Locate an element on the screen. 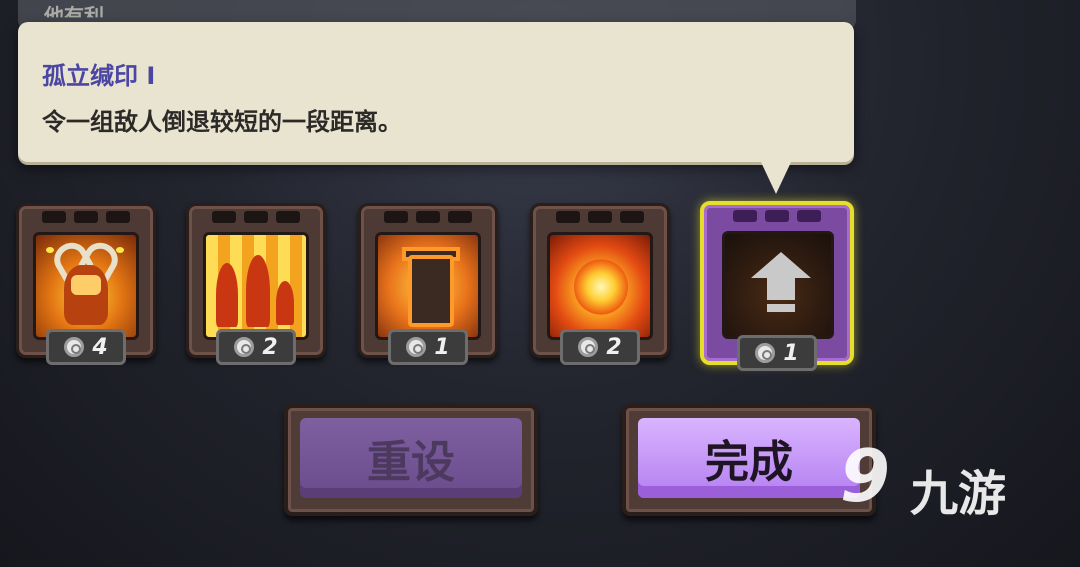  reset-button: 重设 is located at coordinates (411, 460).